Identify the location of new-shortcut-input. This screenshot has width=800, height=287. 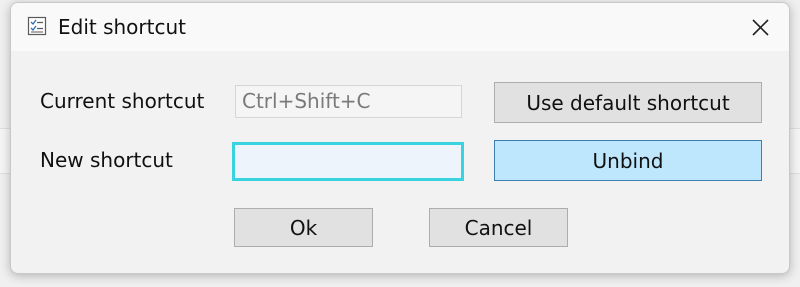
(348, 161).